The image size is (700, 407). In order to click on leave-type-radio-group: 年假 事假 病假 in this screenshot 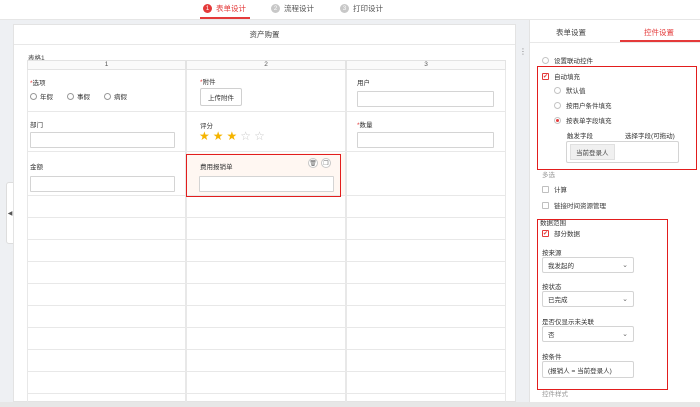, I will do `click(78, 96)`.